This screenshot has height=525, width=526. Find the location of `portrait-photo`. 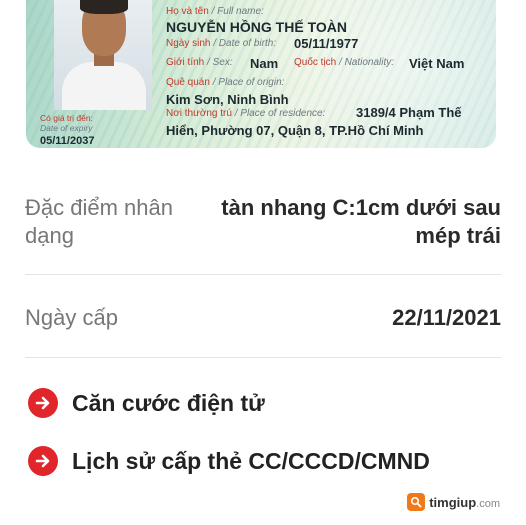

portrait-photo is located at coordinates (103, 55).